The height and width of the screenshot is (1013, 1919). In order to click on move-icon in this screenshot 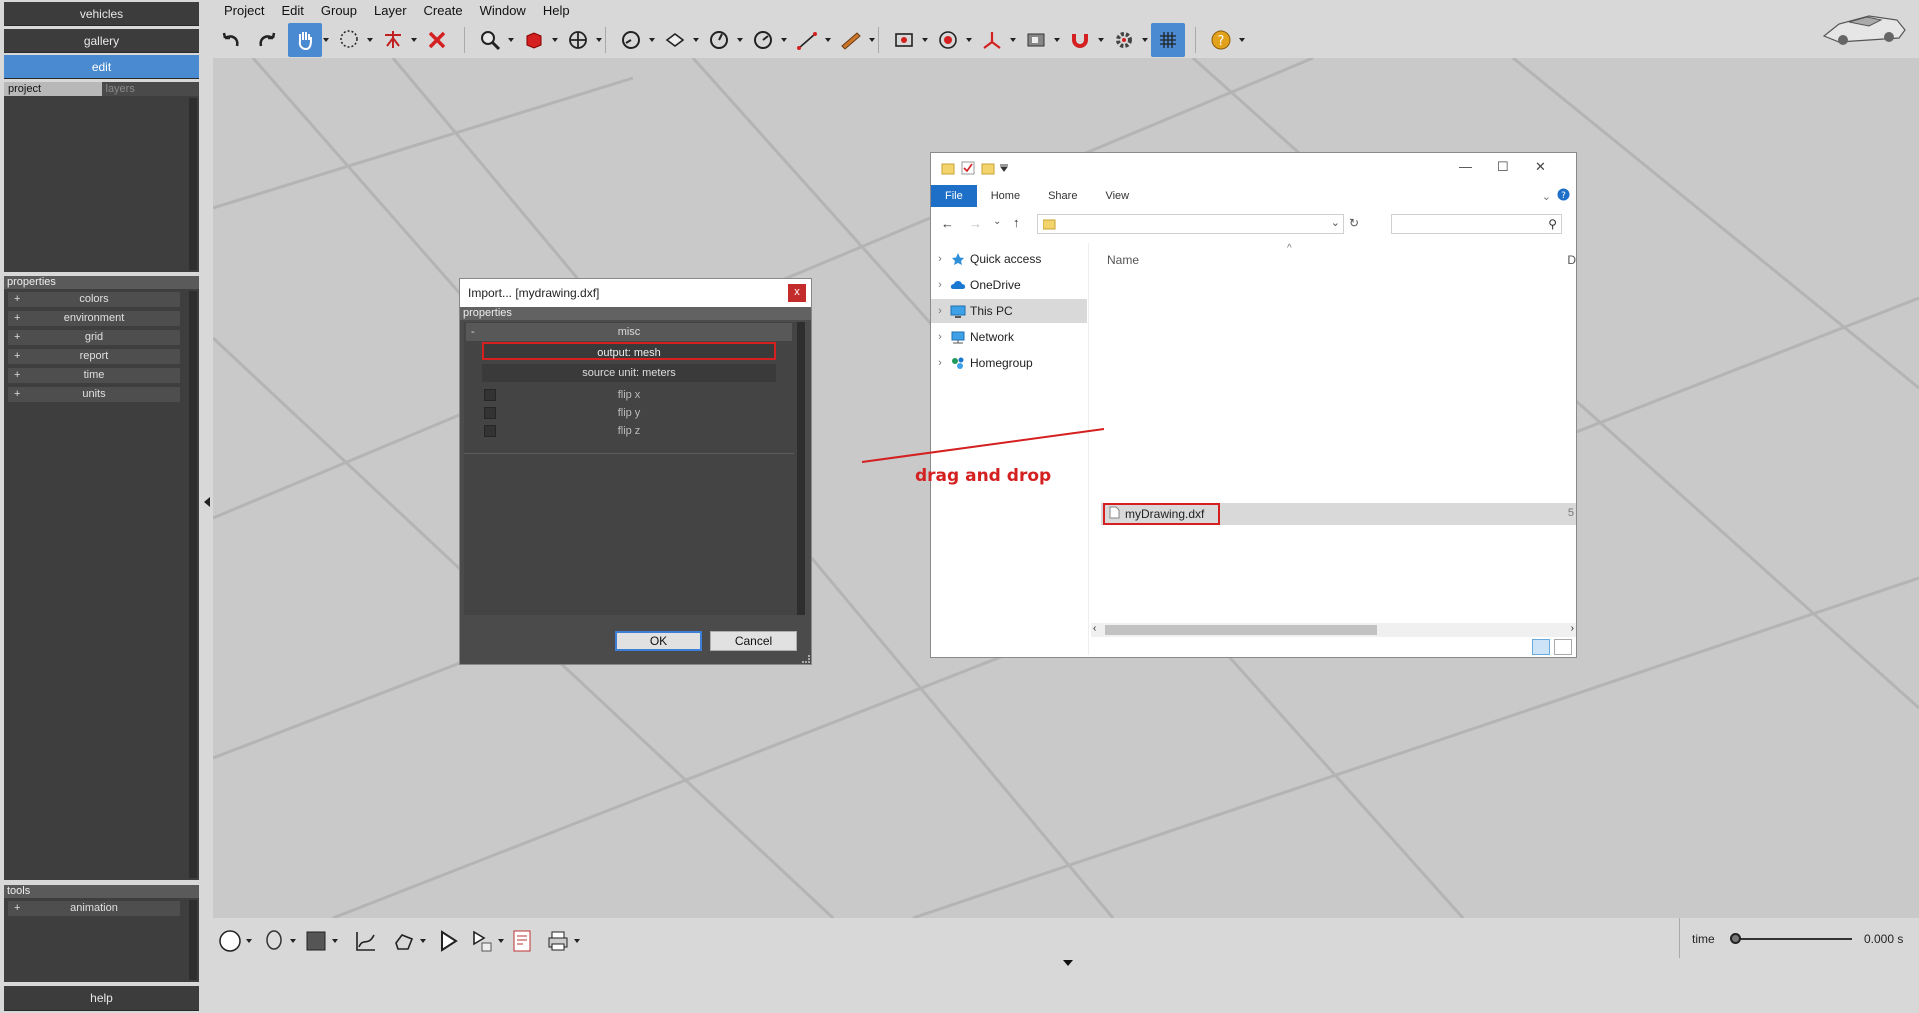, I will do `click(581, 40)`.